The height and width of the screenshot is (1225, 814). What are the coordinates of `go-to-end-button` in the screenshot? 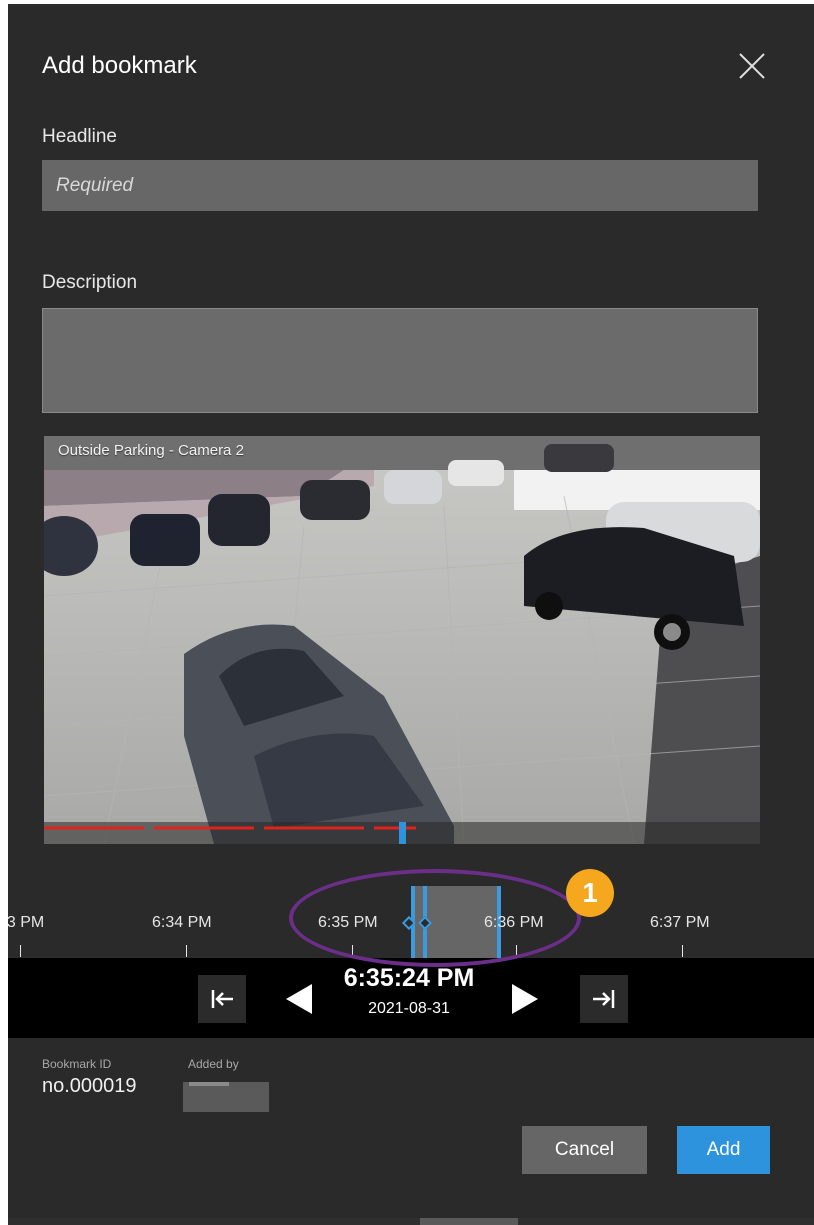 It's located at (604, 999).